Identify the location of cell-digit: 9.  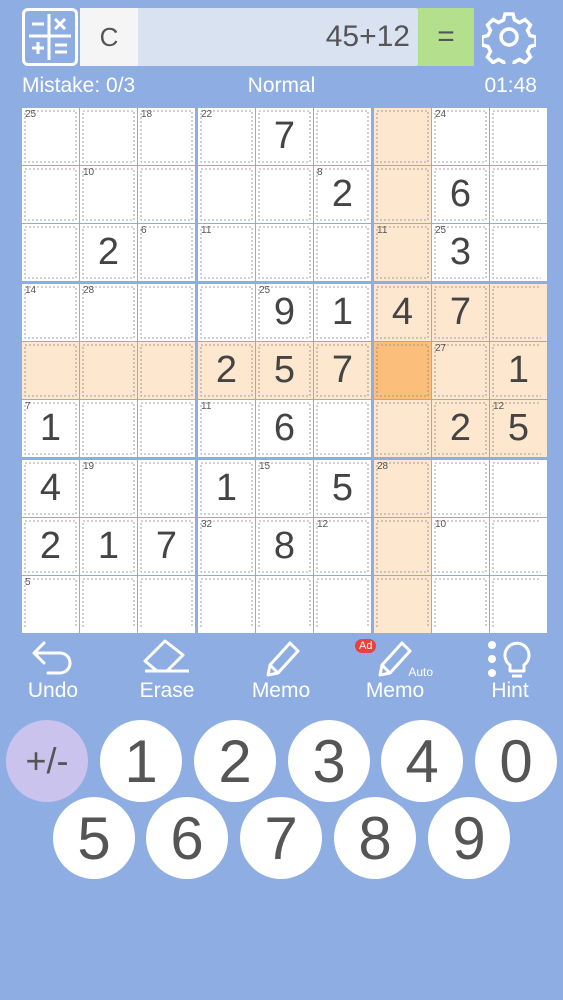
(284, 312).